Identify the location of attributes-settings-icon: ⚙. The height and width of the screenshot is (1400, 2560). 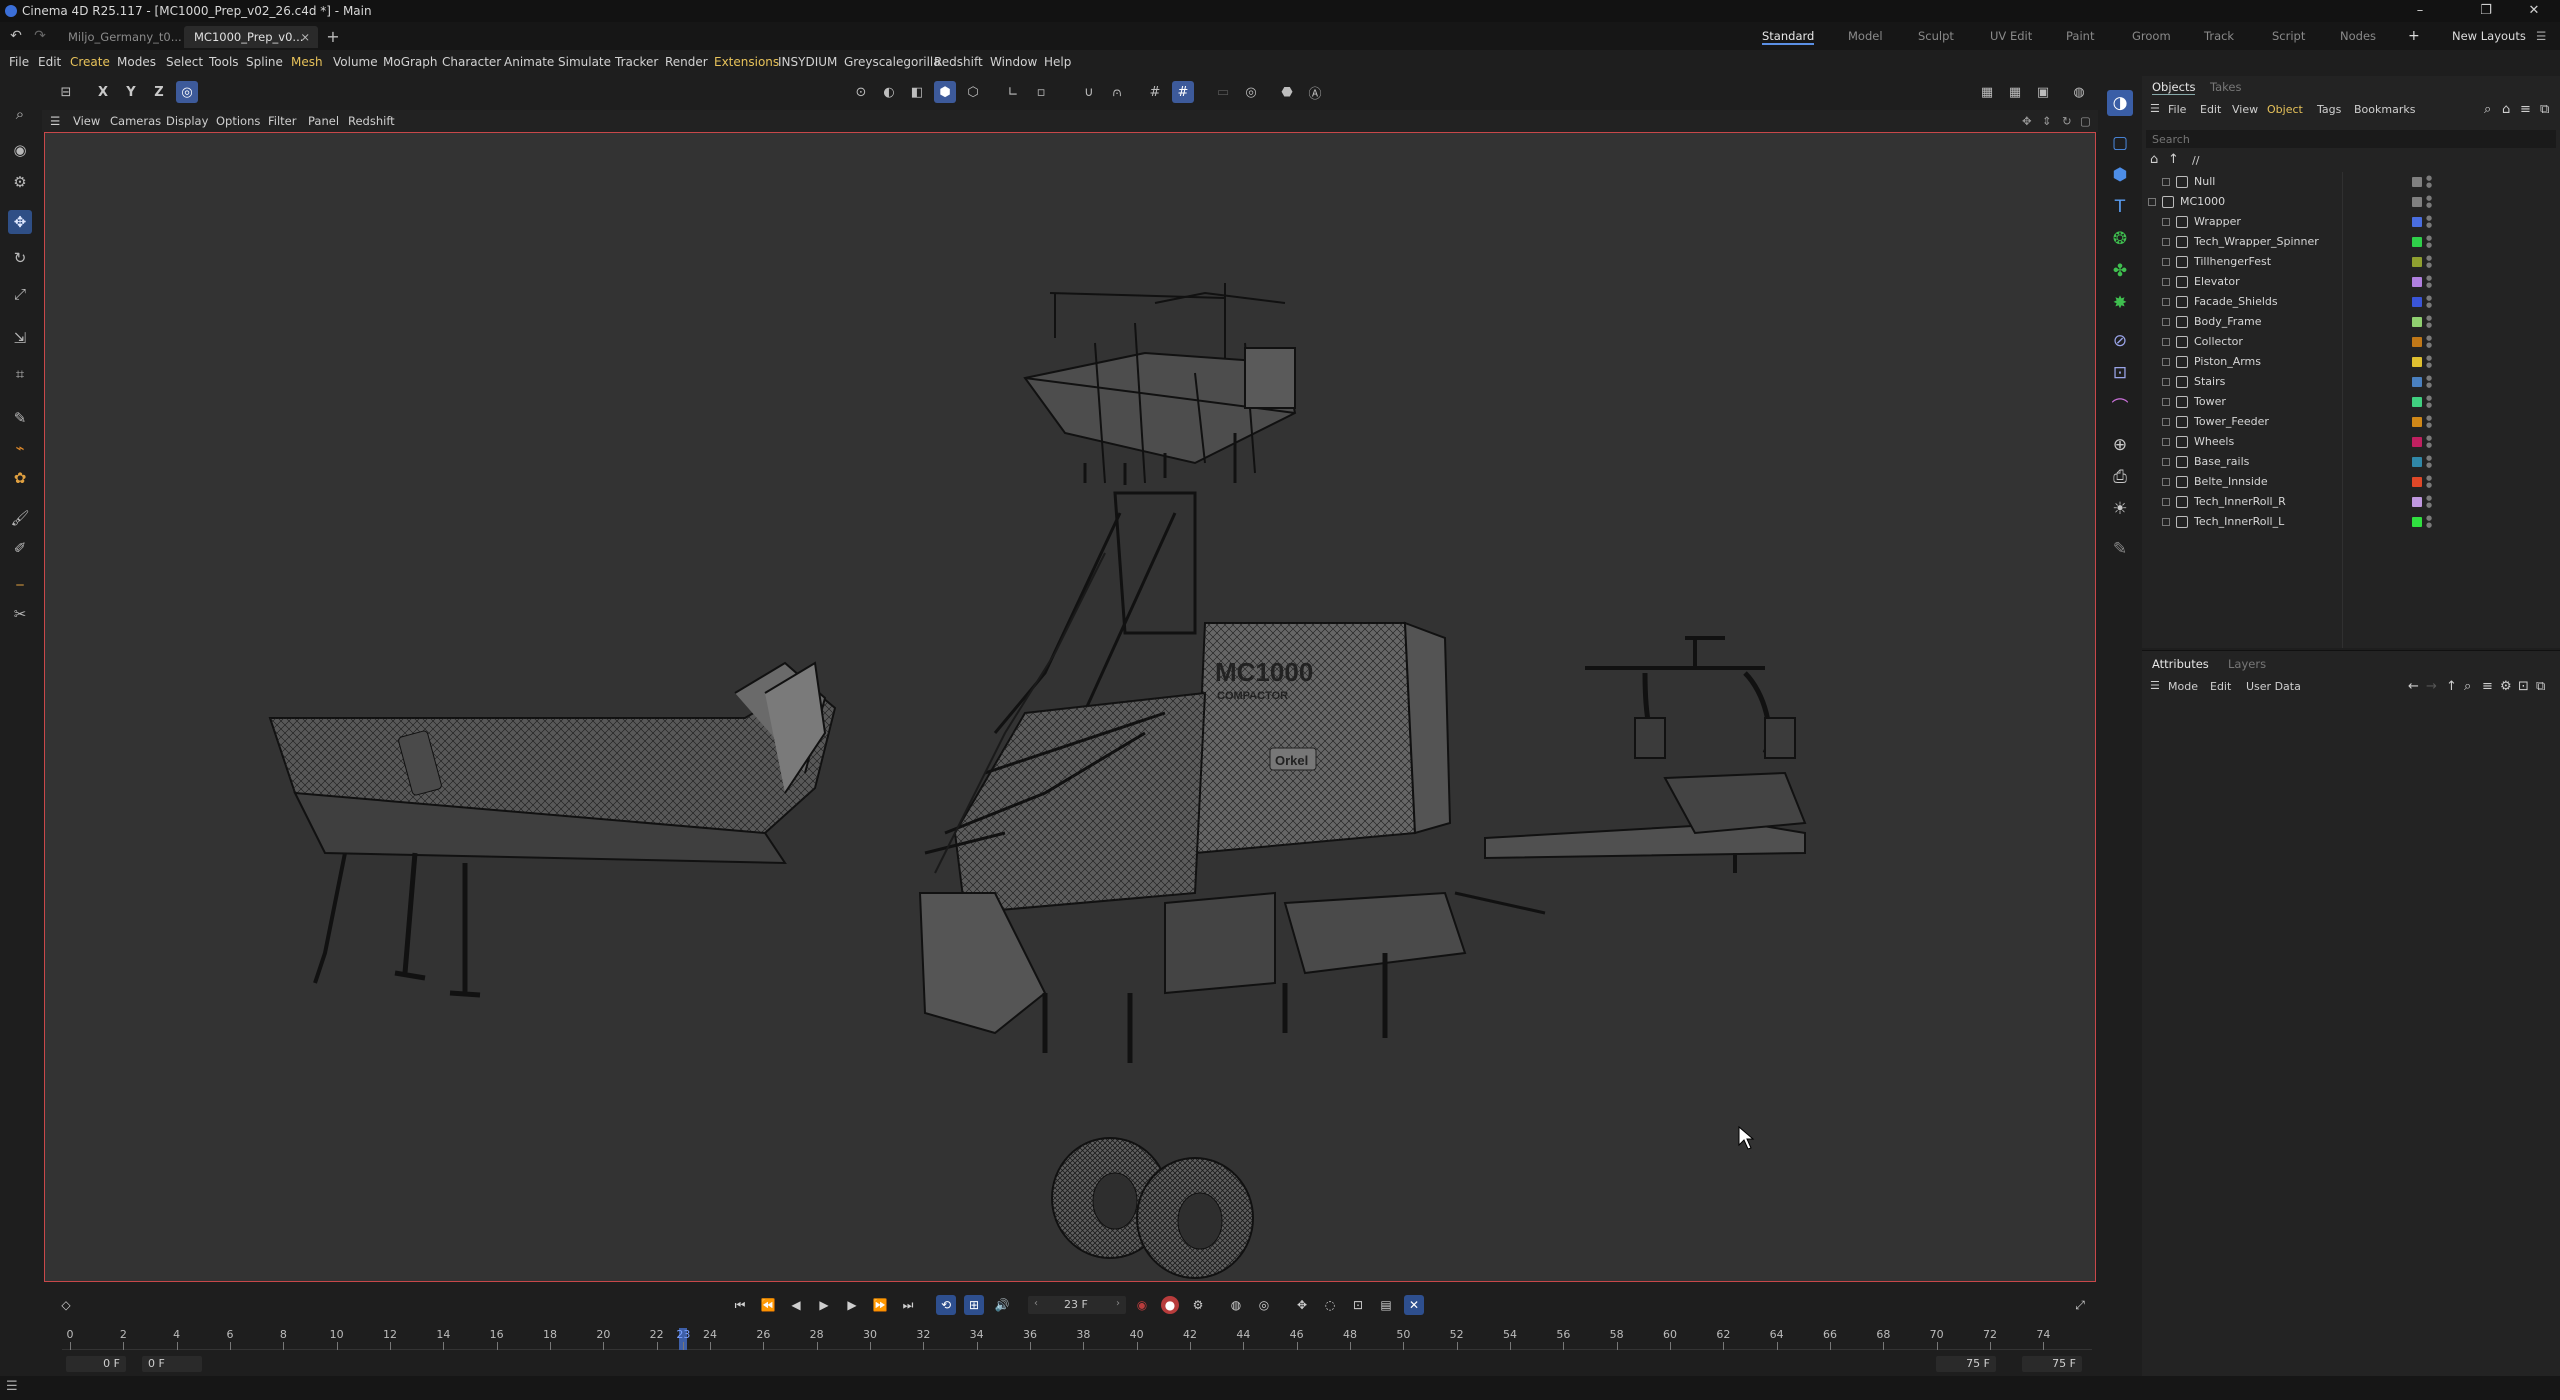
(2506, 686).